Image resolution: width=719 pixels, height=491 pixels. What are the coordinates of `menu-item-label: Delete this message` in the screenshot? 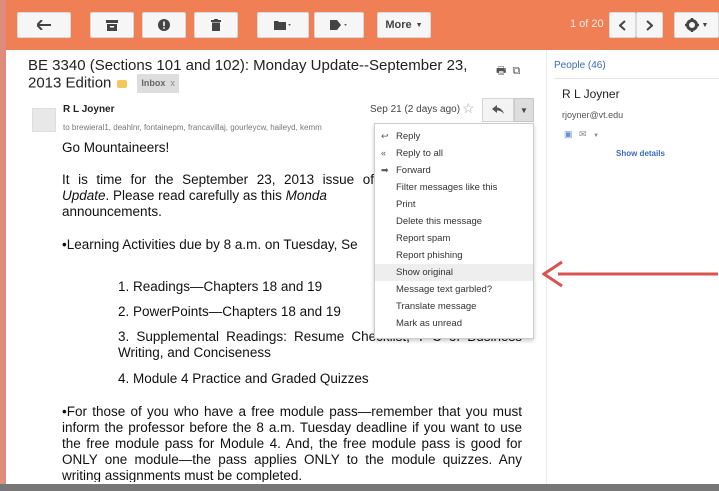 It's located at (439, 221).